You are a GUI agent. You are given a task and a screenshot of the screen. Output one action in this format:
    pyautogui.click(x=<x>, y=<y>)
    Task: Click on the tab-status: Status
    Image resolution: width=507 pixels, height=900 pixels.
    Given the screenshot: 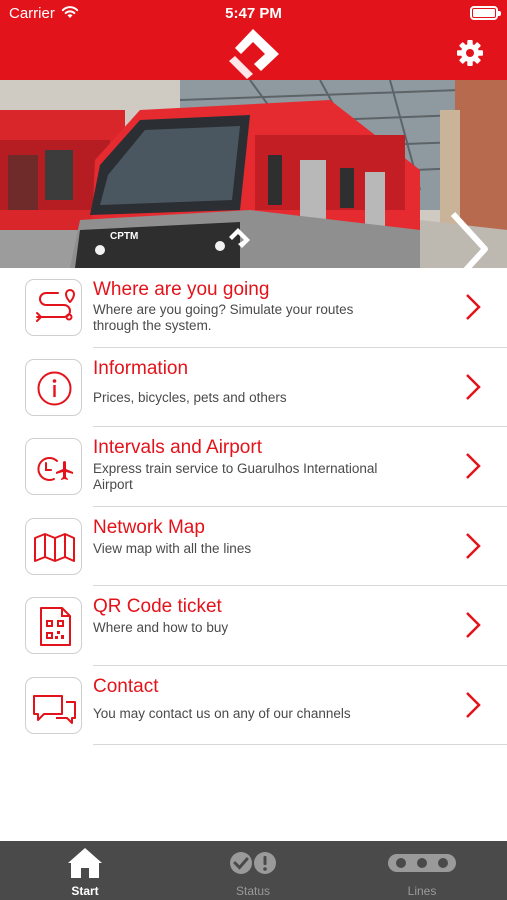 What is the action you would take?
    pyautogui.click(x=253, y=870)
    